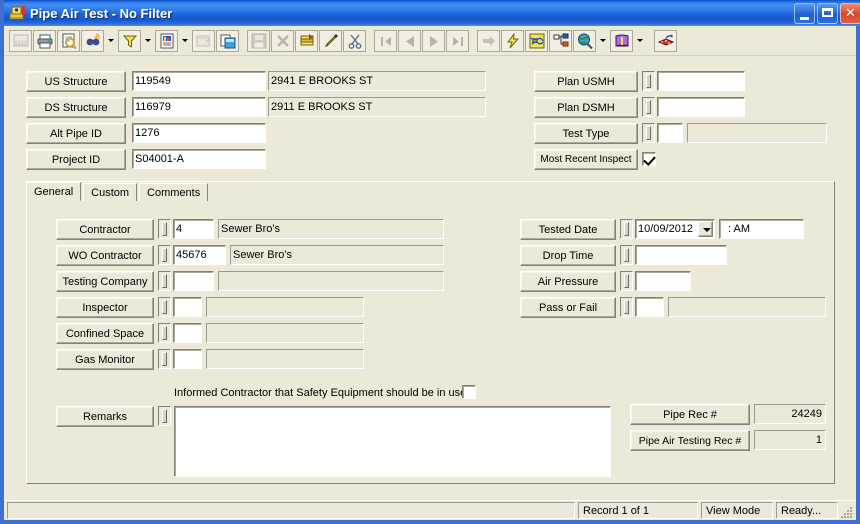 The image size is (860, 524). What do you see at coordinates (649, 307) in the screenshot?
I see `pass-or-fail-code-input` at bounding box center [649, 307].